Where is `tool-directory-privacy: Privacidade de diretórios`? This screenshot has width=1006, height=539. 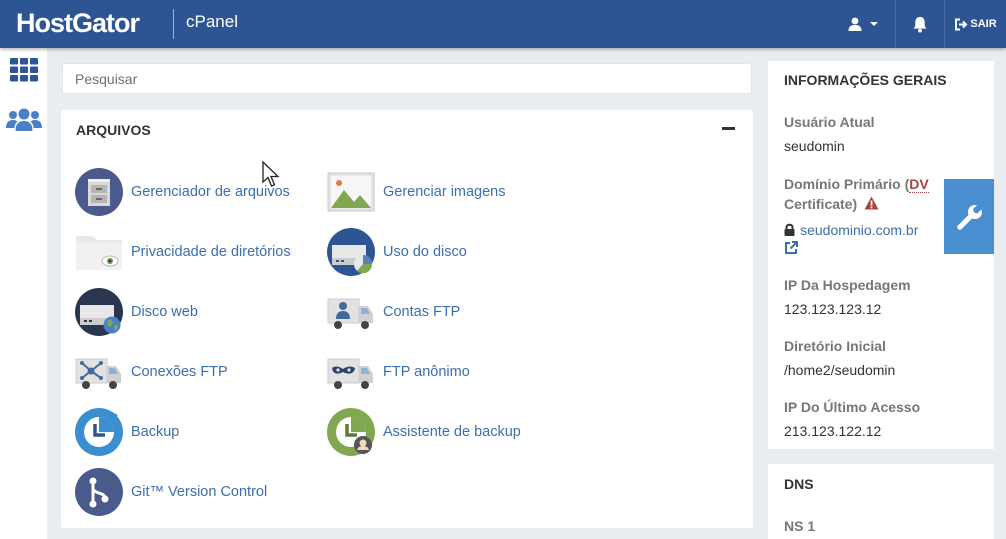
tool-directory-privacy: Privacidade de diretórios is located at coordinates (183, 252).